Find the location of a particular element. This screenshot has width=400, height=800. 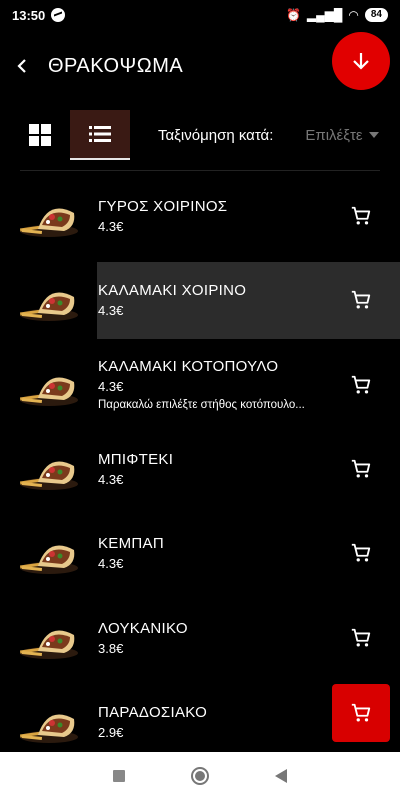

grid-view-button is located at coordinates (40, 135).